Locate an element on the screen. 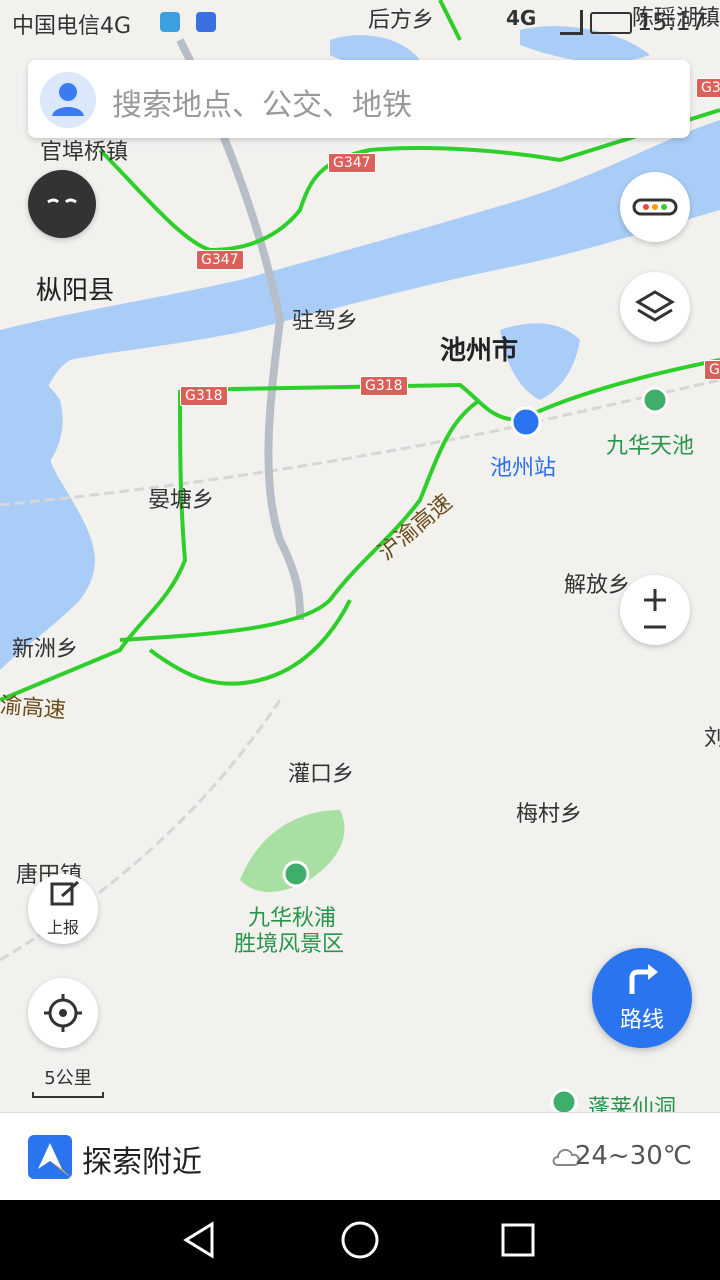 The width and height of the screenshot is (720, 1280). home-icon is located at coordinates (360, 1240).